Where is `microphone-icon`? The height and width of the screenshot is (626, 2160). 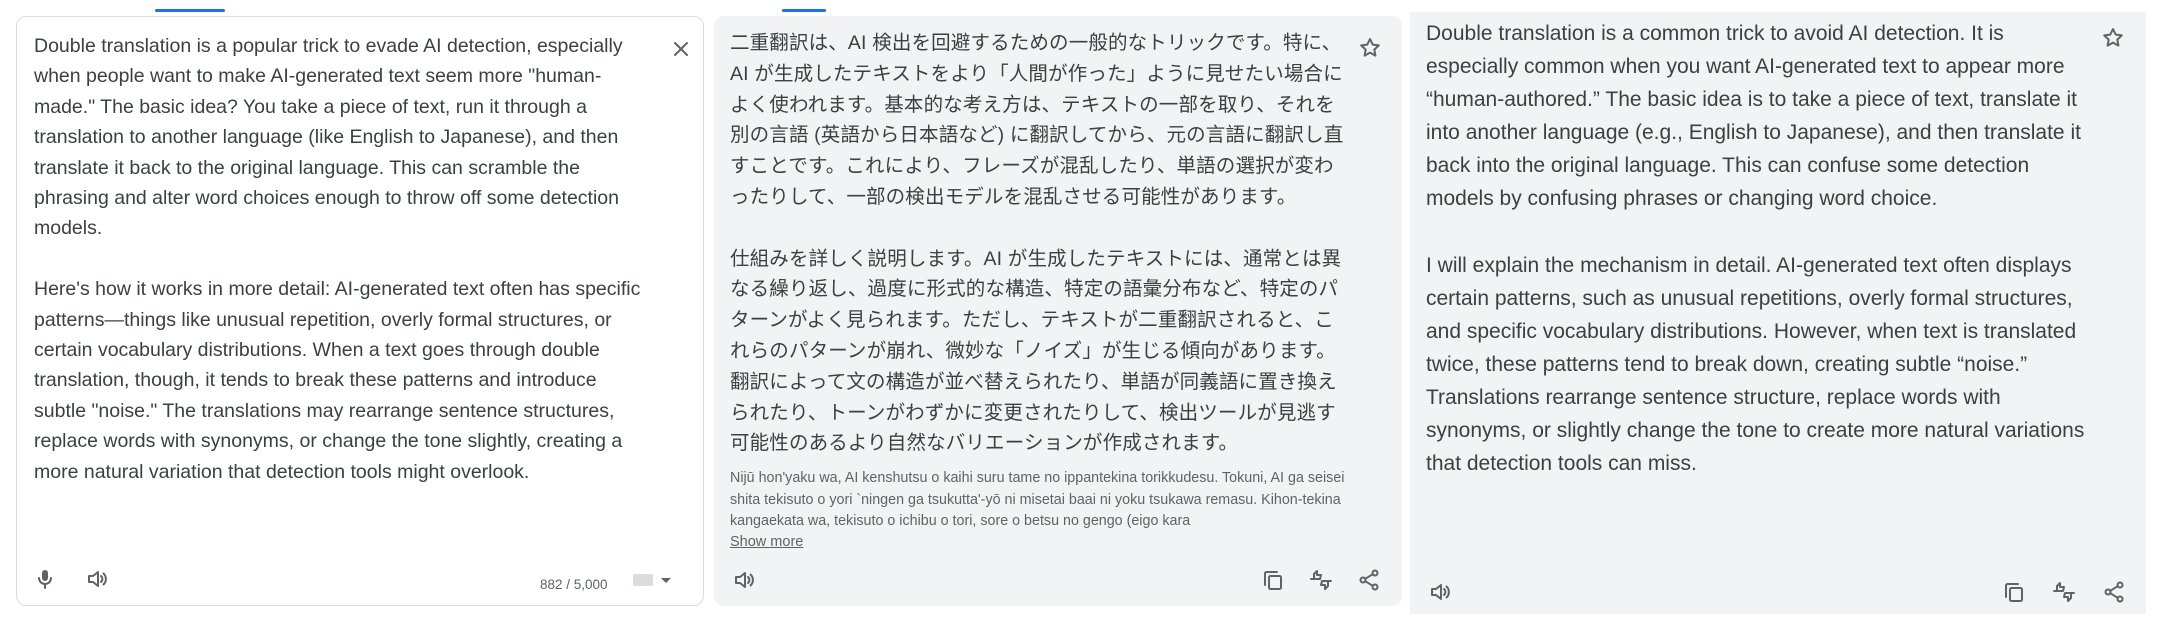
microphone-icon is located at coordinates (45, 579).